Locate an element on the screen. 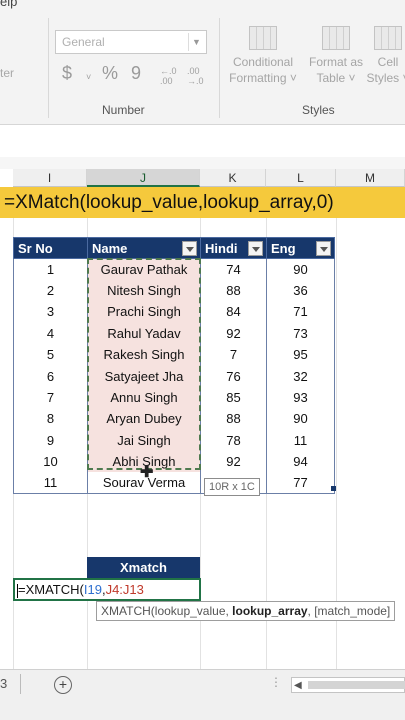  cell-name: Rahul Yadav is located at coordinates (144, 333).